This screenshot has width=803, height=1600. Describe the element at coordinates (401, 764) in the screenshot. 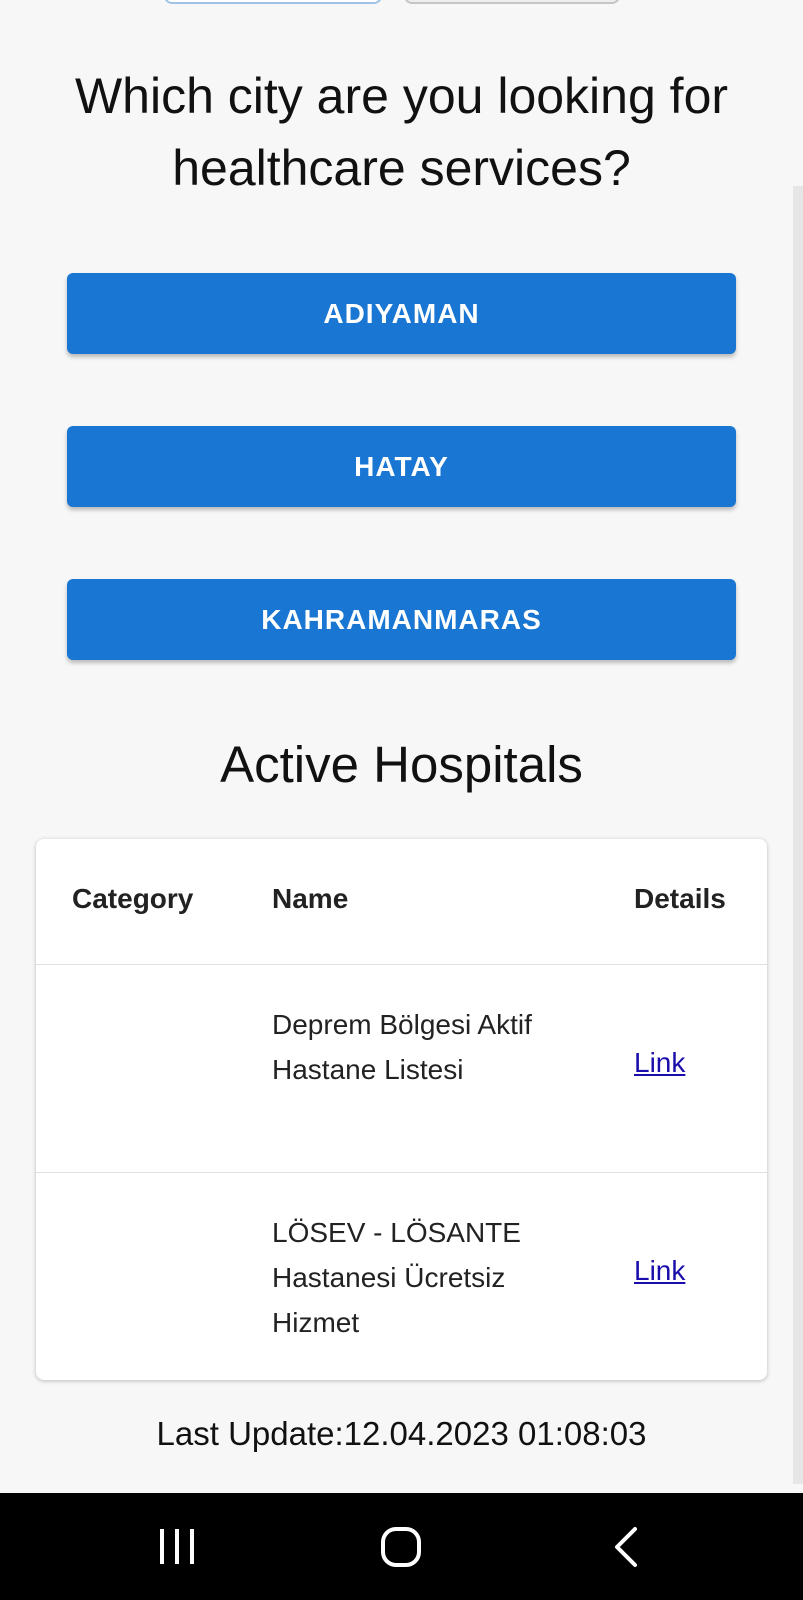

I see `active-hospitals-title: Active Hospitals` at that location.